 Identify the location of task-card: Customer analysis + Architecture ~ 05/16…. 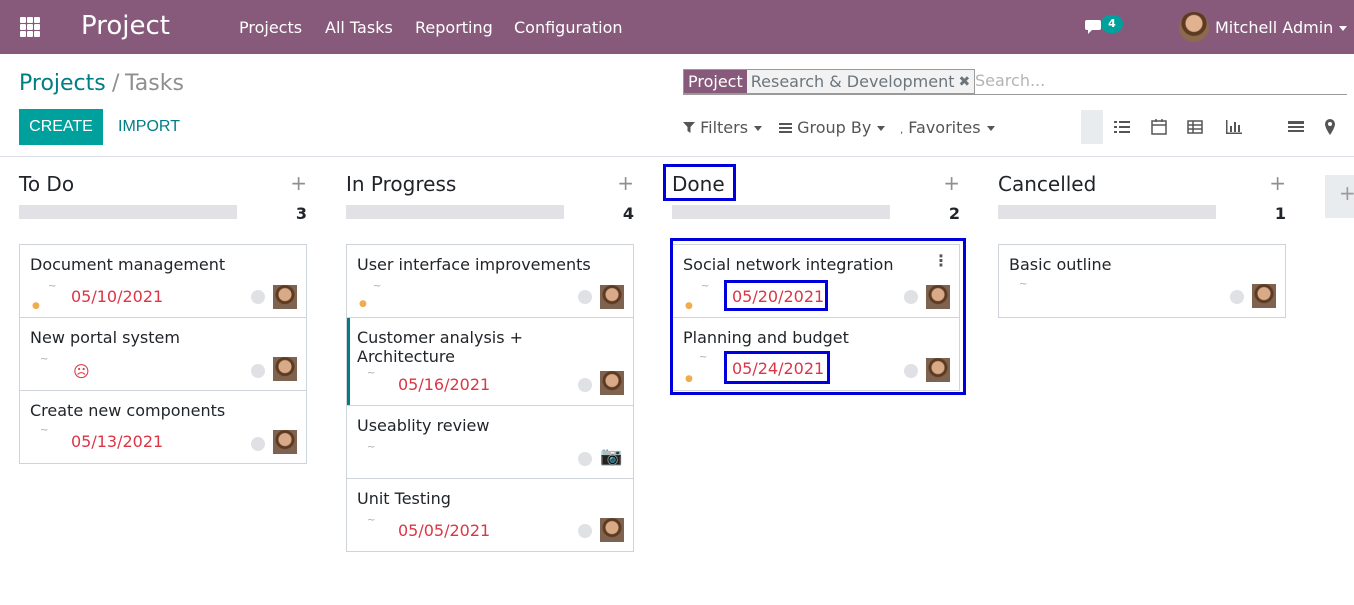
(490, 361).